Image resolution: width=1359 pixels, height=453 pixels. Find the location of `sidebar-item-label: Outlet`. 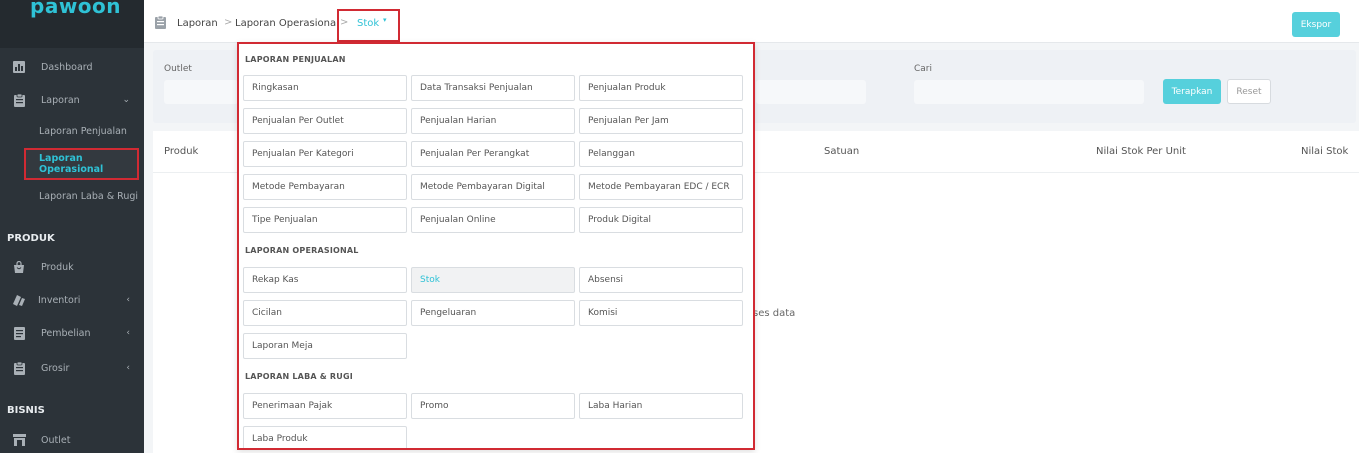

sidebar-item-label: Outlet is located at coordinates (56, 440).